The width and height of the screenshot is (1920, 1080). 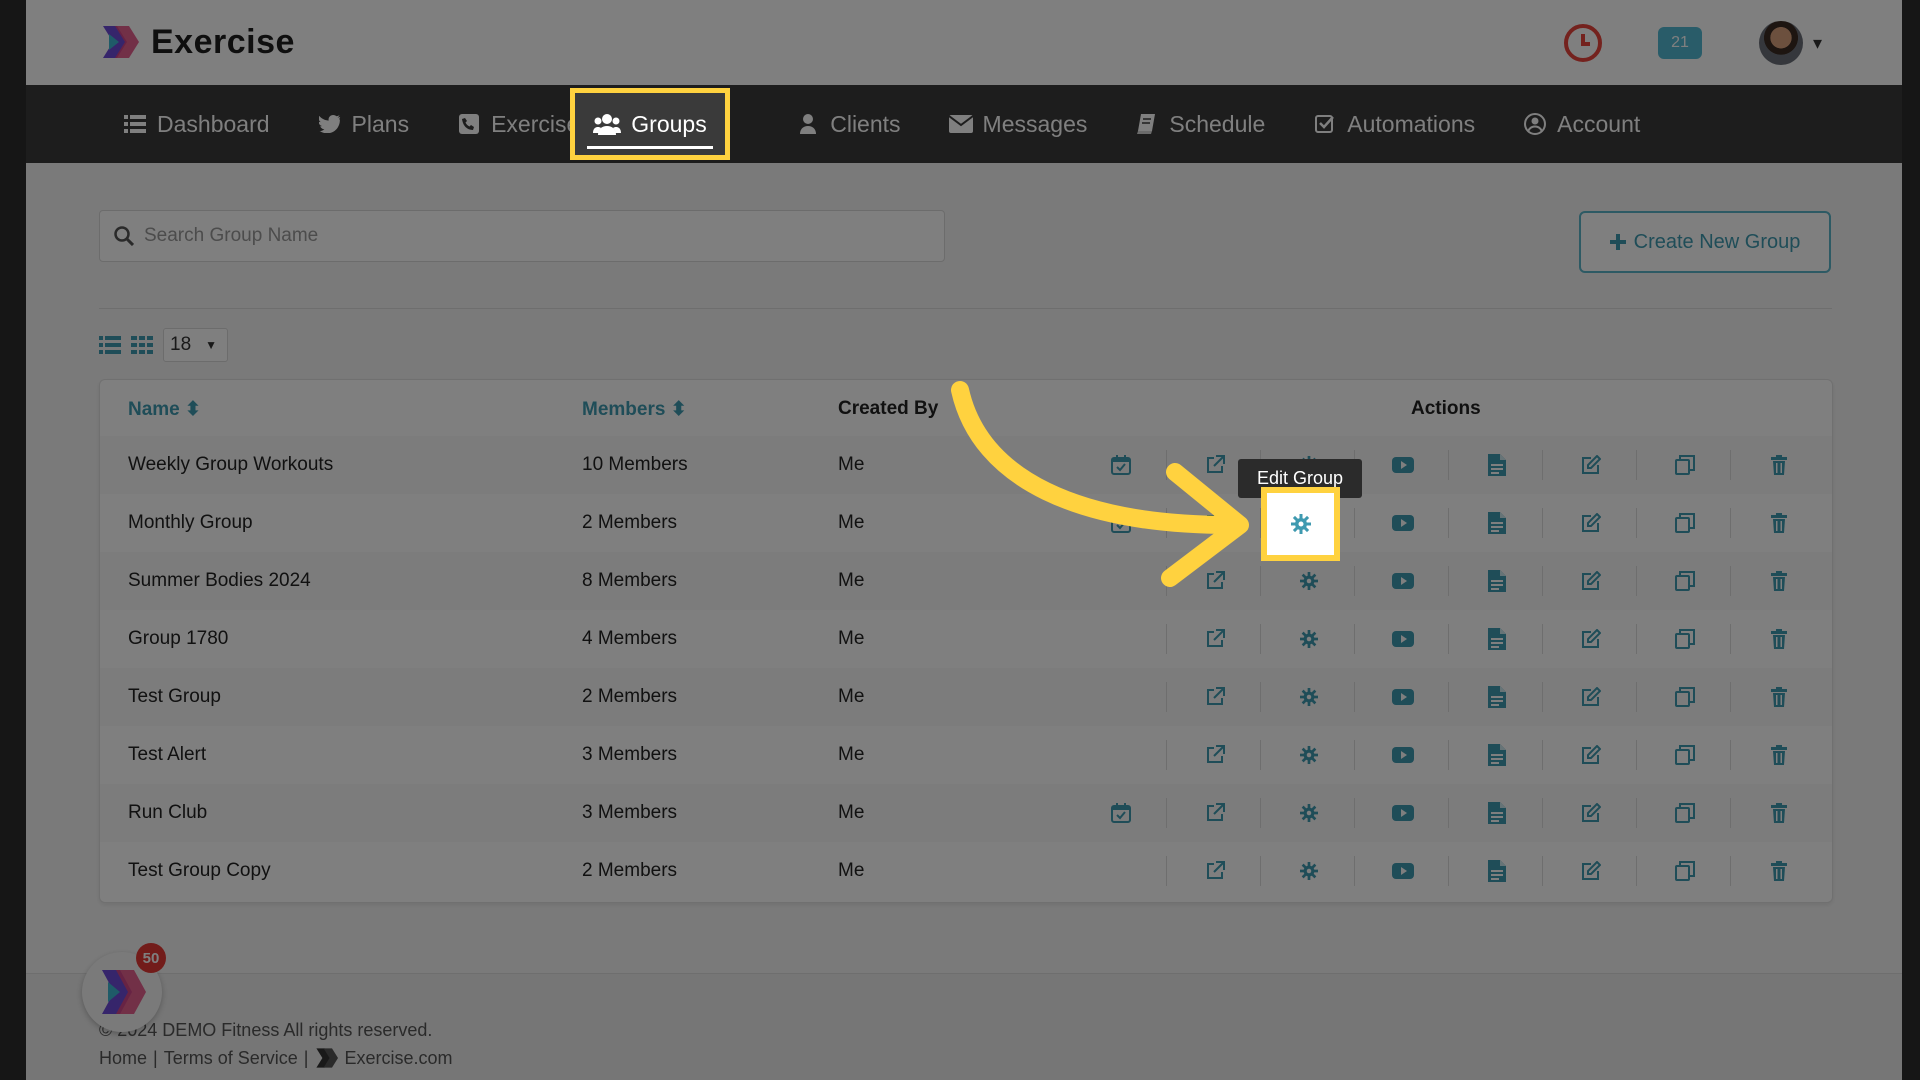 I want to click on sort-members: Members ⬍, so click(x=634, y=409).